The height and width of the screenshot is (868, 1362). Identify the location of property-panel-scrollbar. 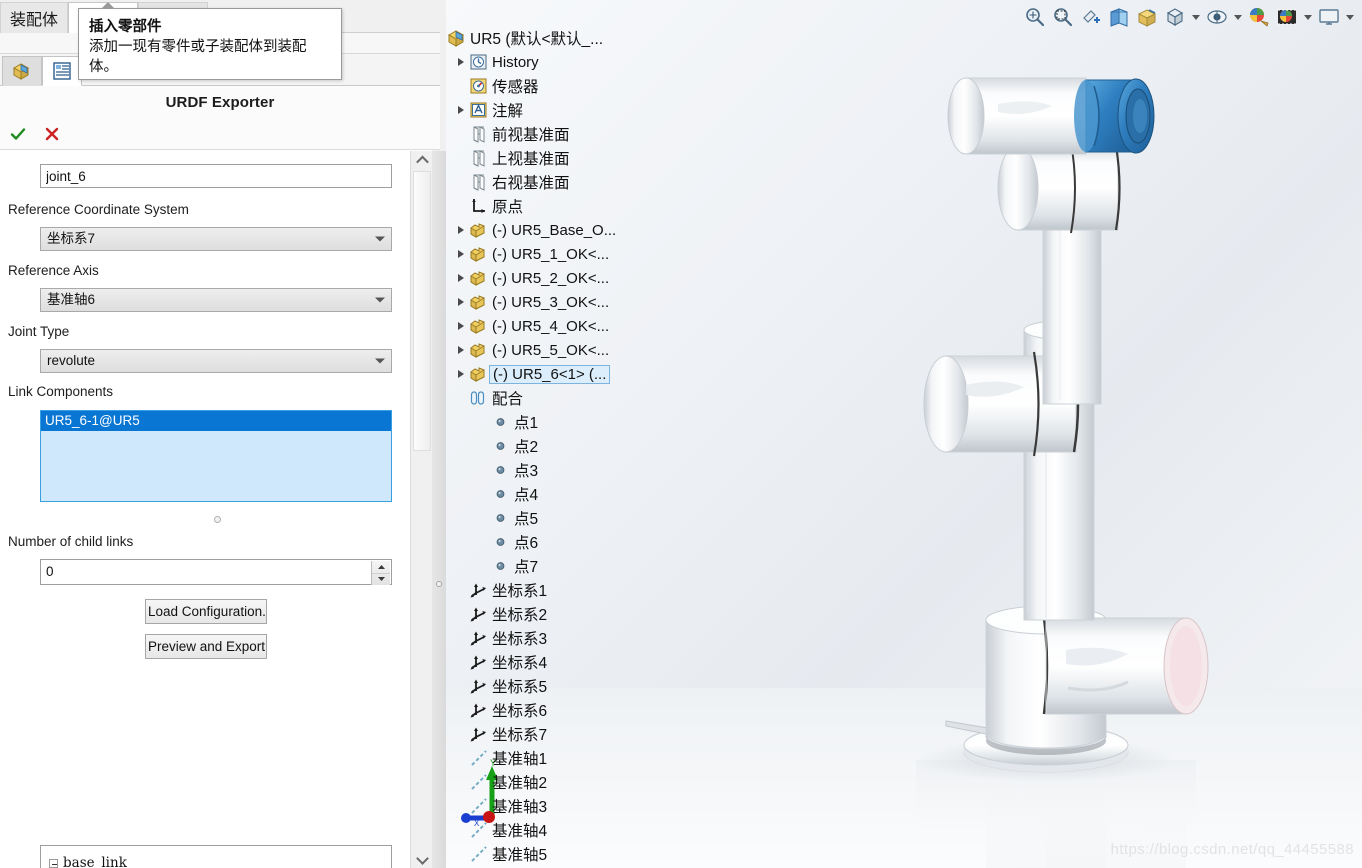
(421, 509).